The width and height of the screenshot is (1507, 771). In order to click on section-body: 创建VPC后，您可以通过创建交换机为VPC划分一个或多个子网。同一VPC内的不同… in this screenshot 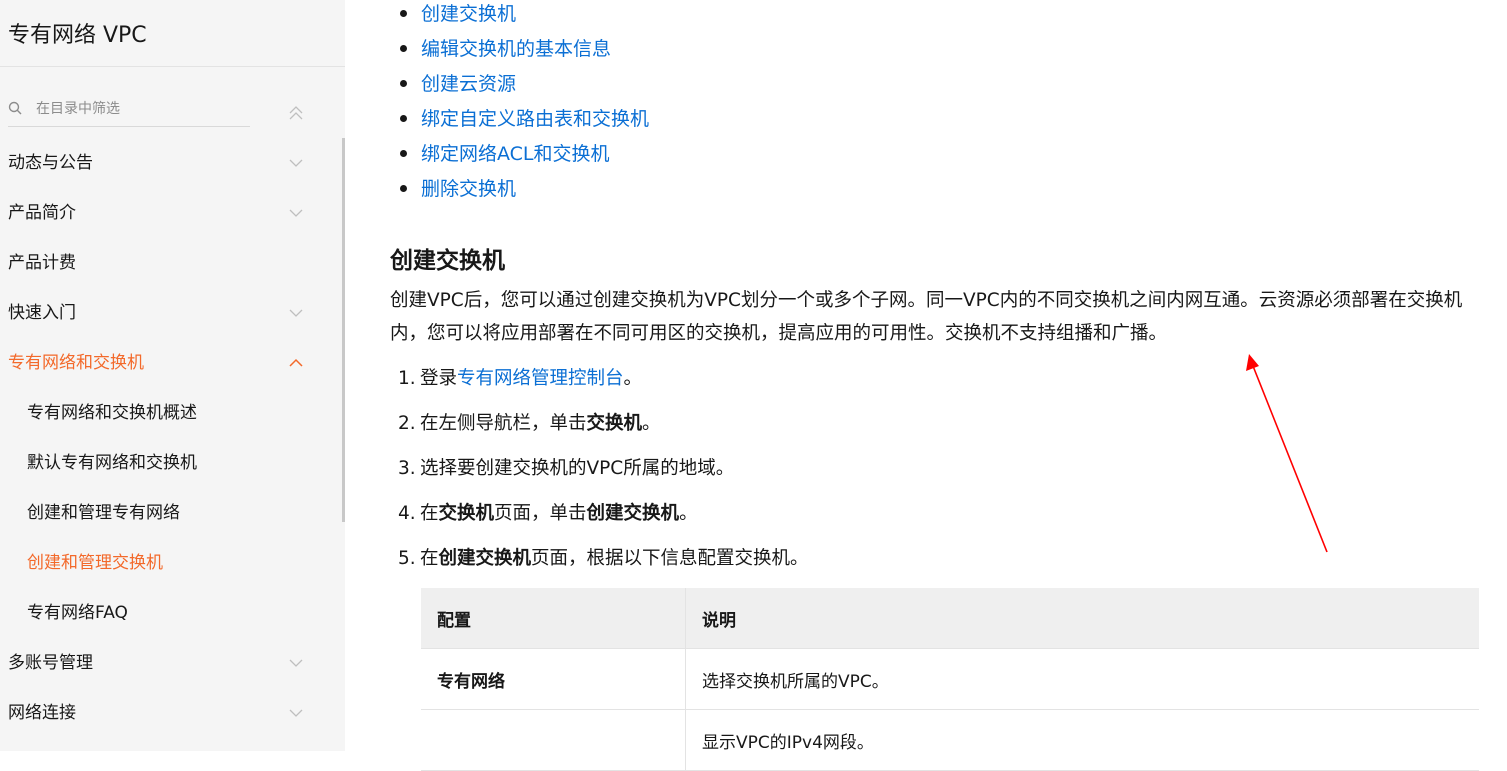, I will do `click(926, 317)`.